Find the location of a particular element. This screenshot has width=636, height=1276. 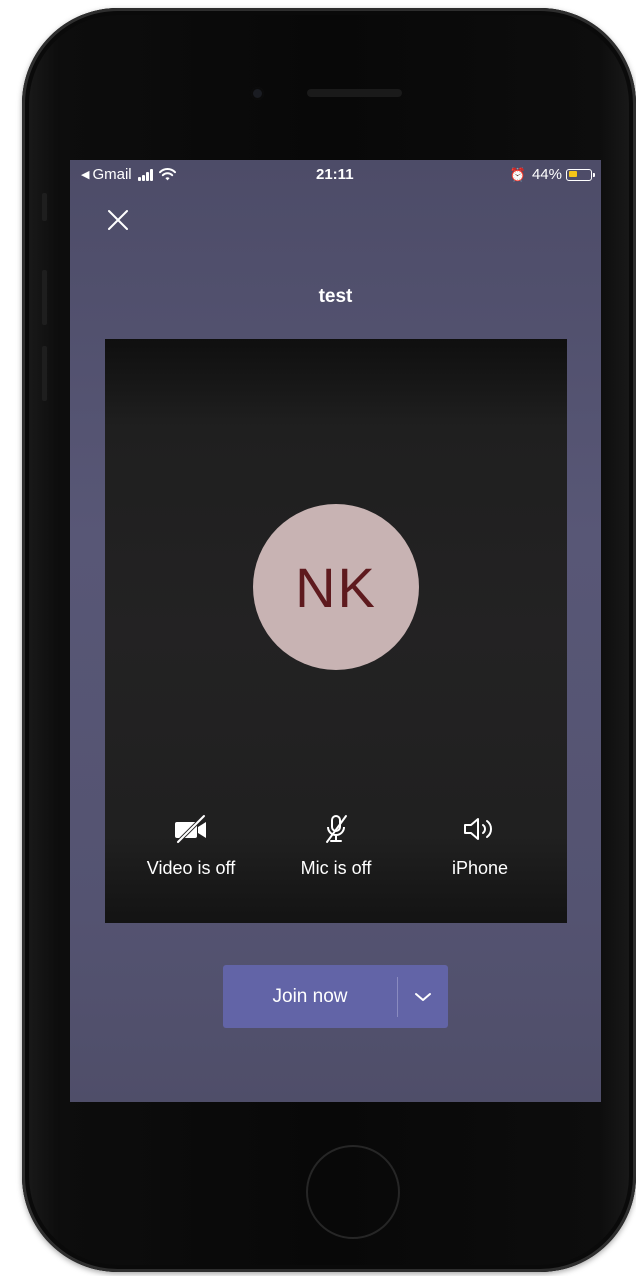

front-camera is located at coordinates (257, 93).